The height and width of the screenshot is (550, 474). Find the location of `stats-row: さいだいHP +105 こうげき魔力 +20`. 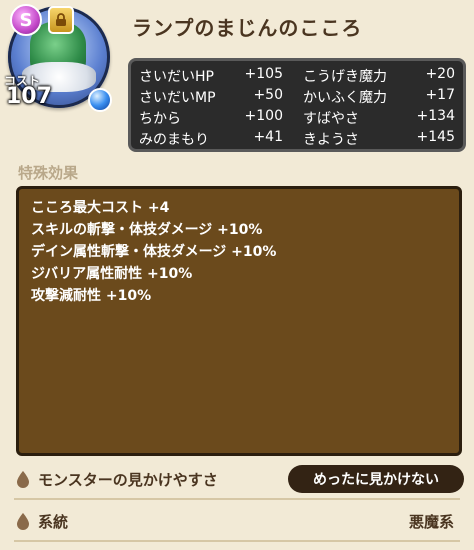

stats-row: さいだいHP +105 こうげき魔力 +20 is located at coordinates (297, 75).